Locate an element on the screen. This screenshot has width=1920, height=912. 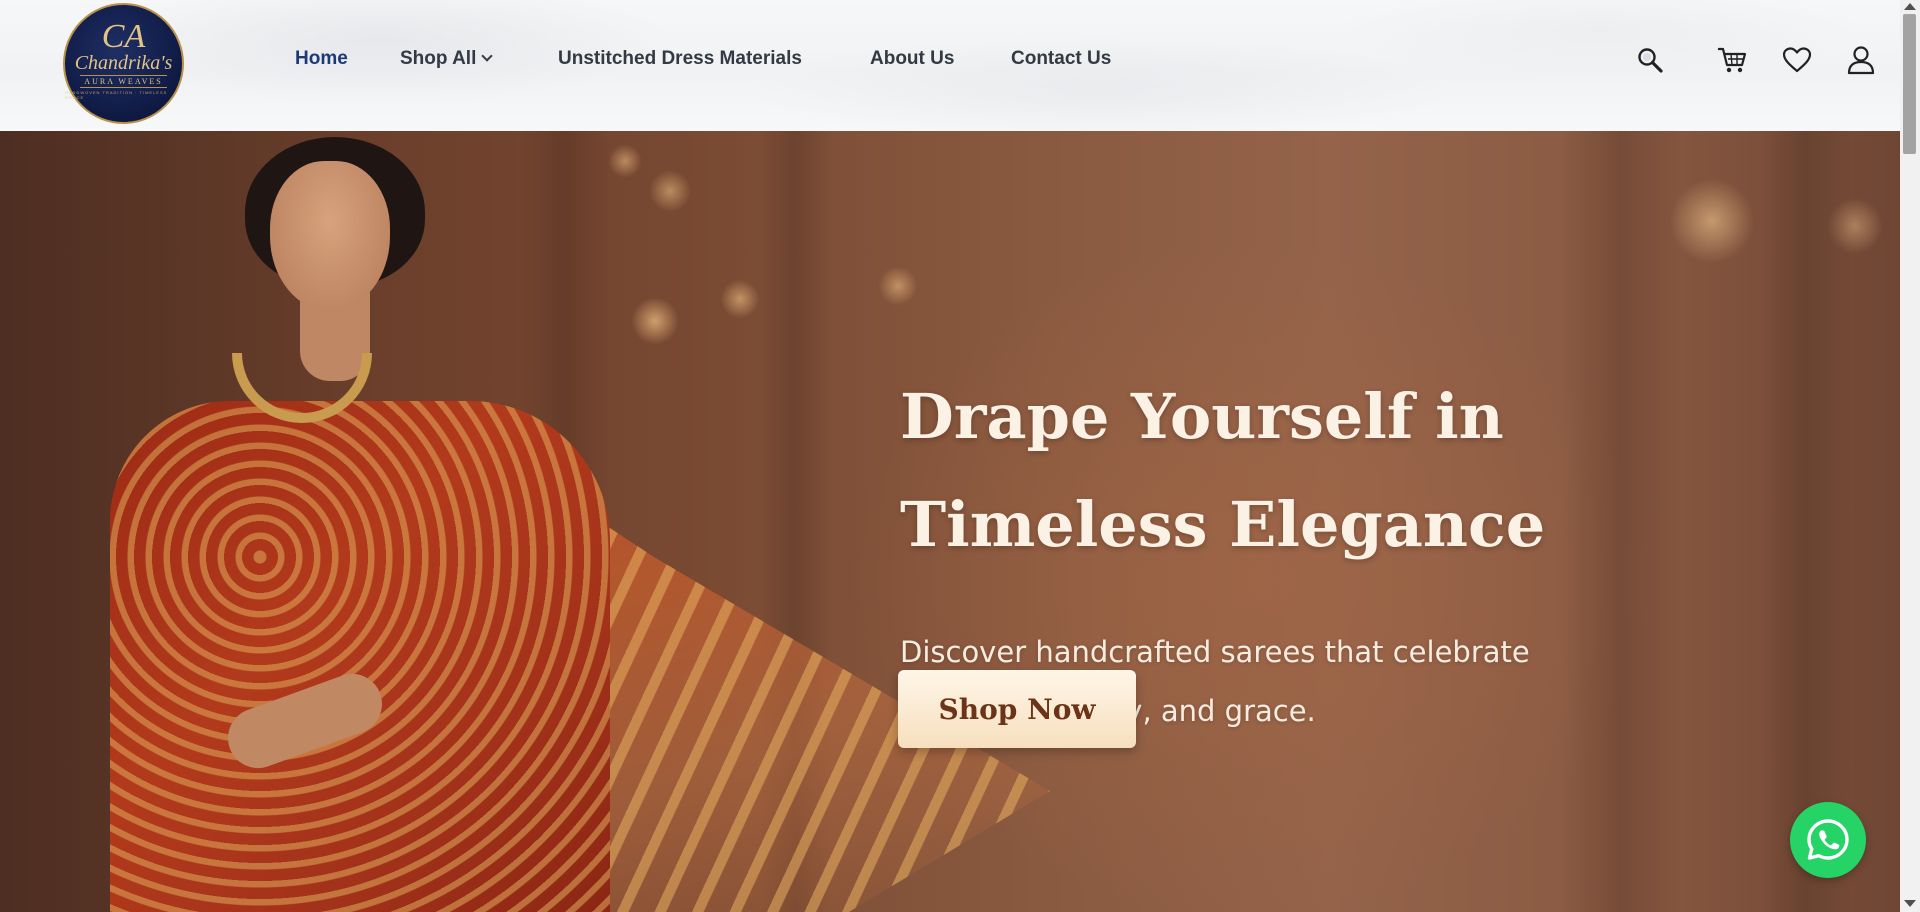
hero-title: Drape Yourself in Timeless Elegance is located at coordinates (1300, 471).